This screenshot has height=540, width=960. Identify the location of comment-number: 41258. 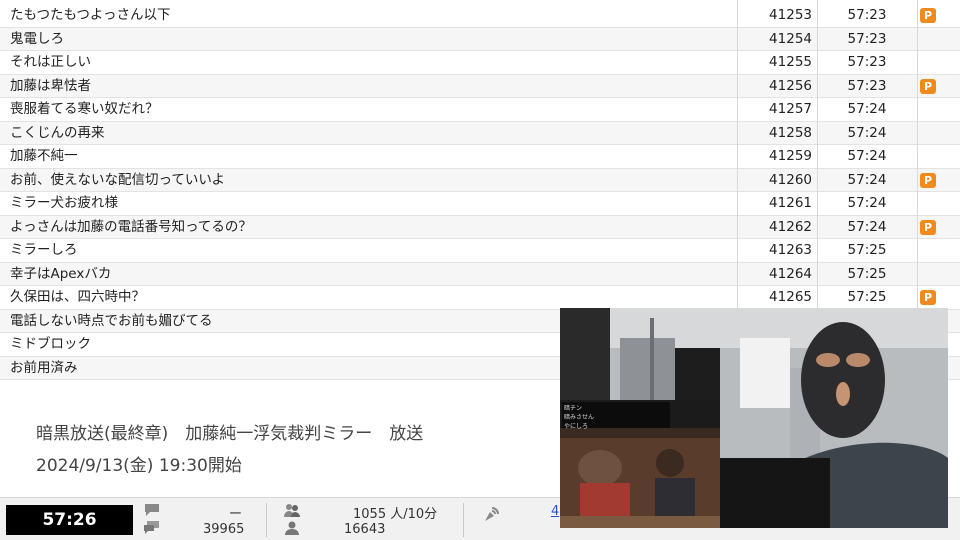
(790, 132).